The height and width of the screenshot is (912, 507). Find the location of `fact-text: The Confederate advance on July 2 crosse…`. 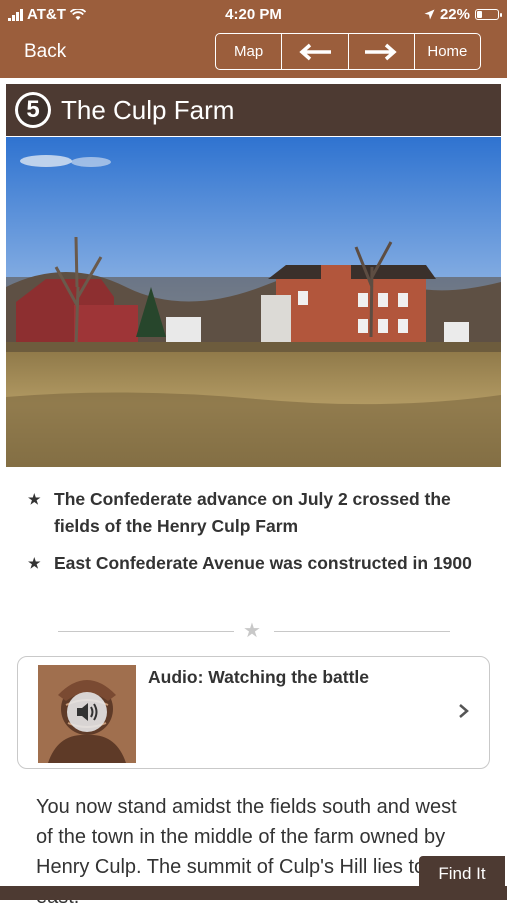

fact-text: The Confederate advance on July 2 crosse… is located at coordinates (252, 512).